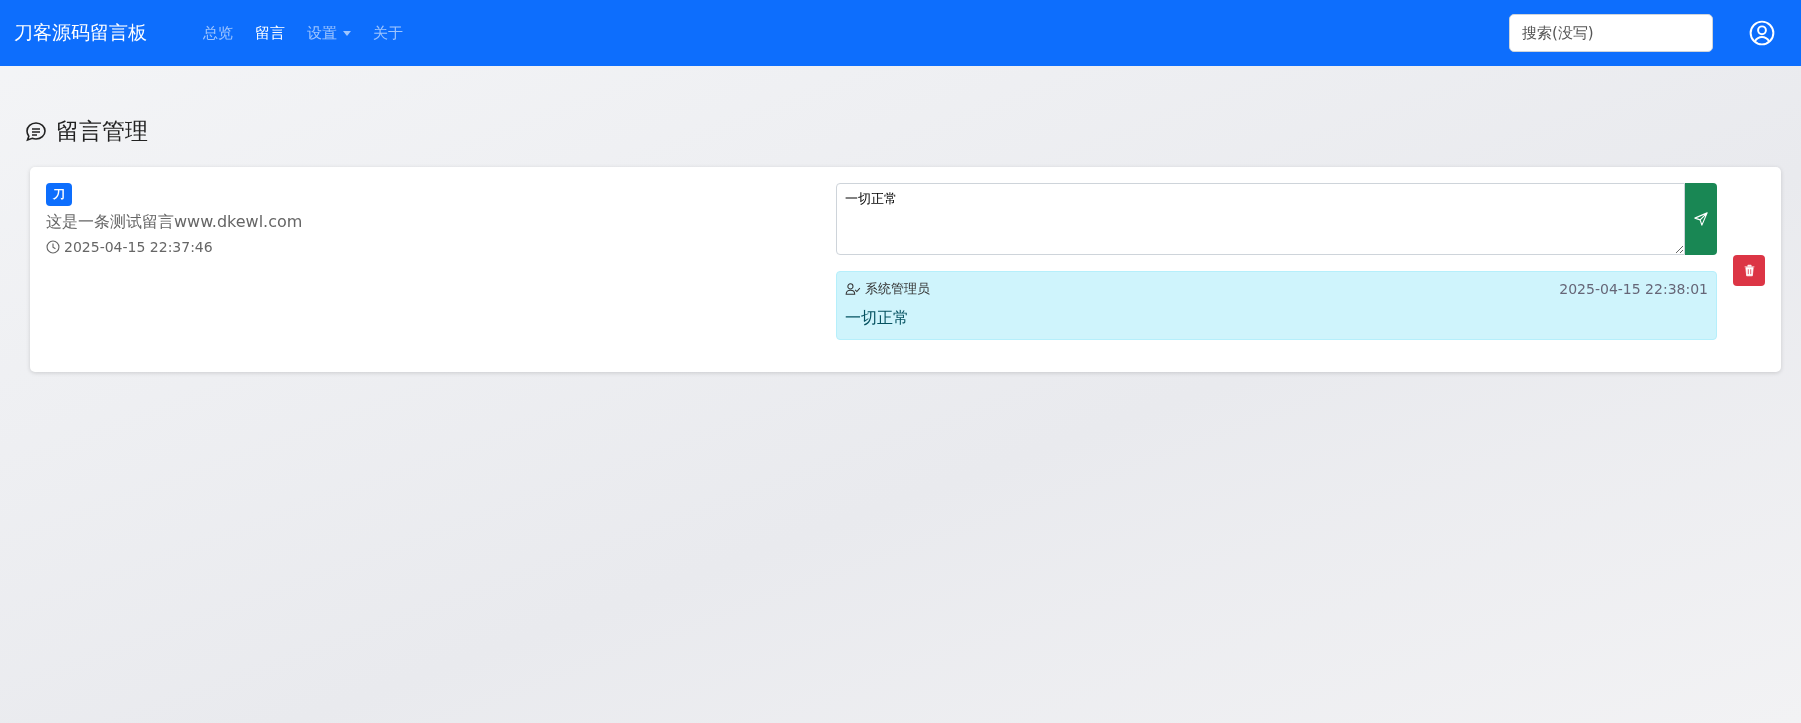  I want to click on chat-icon, so click(36, 131).